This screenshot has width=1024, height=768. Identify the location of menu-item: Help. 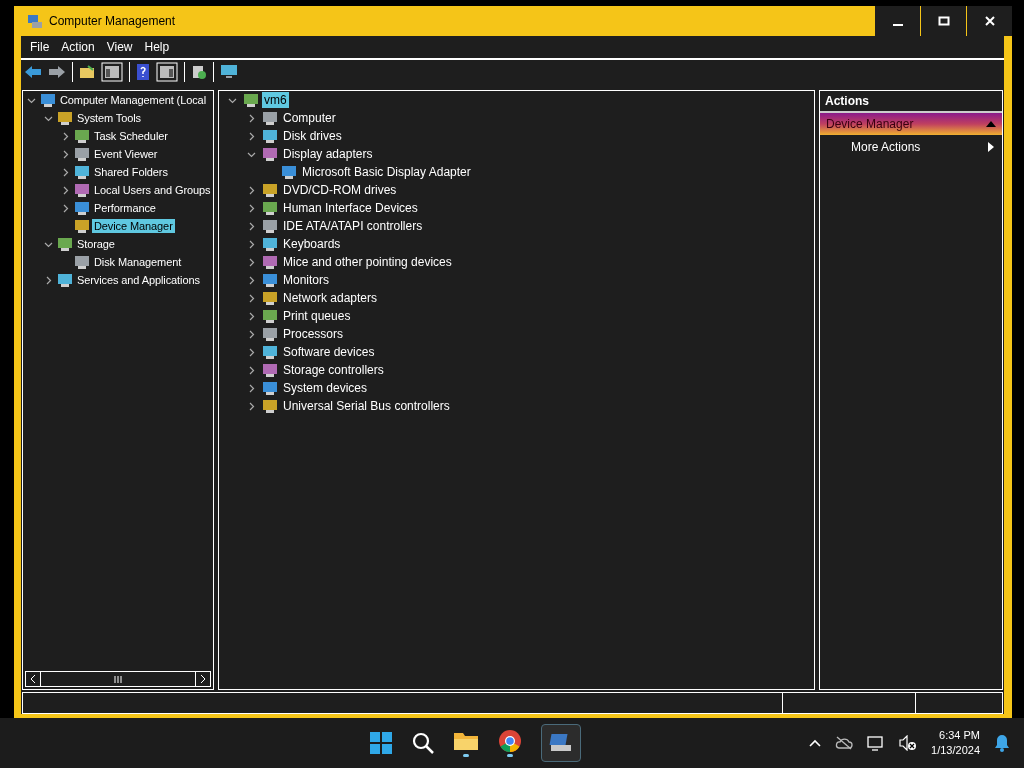
(157, 47).